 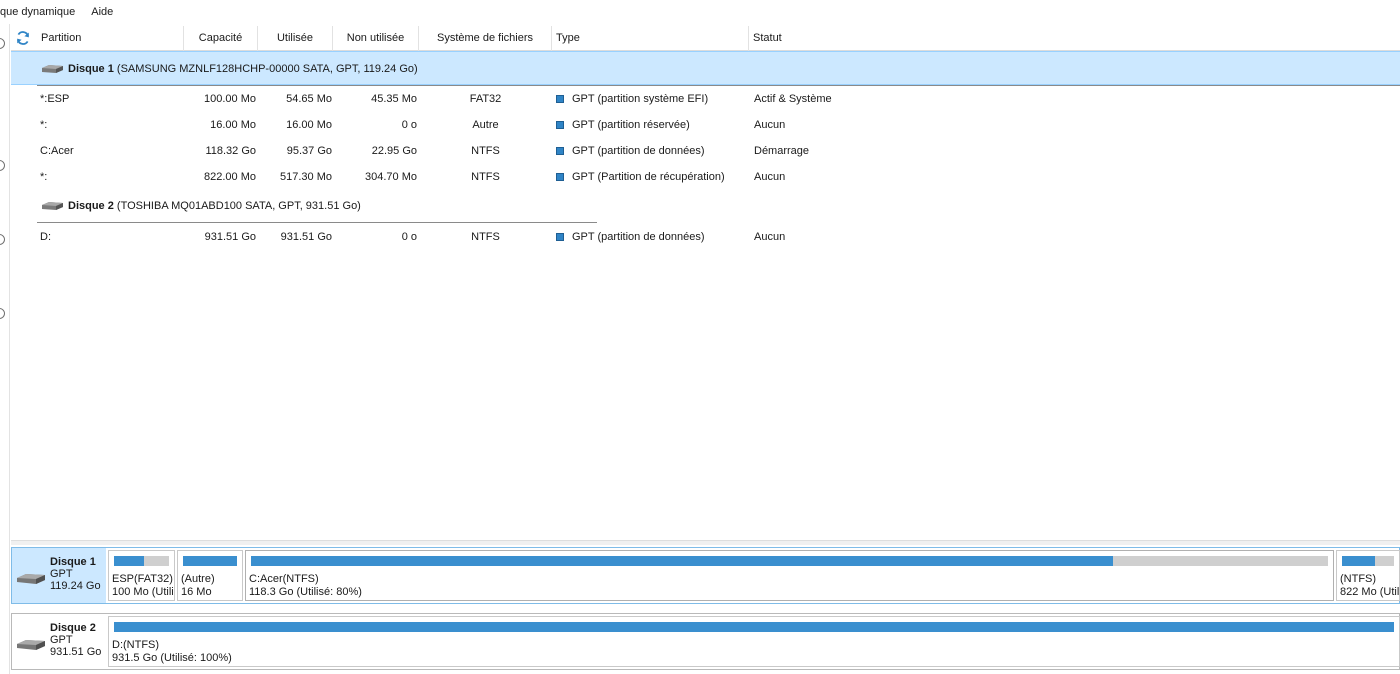 What do you see at coordinates (391, 177) in the screenshot?
I see `partition-unused: 304.70 Mo` at bounding box center [391, 177].